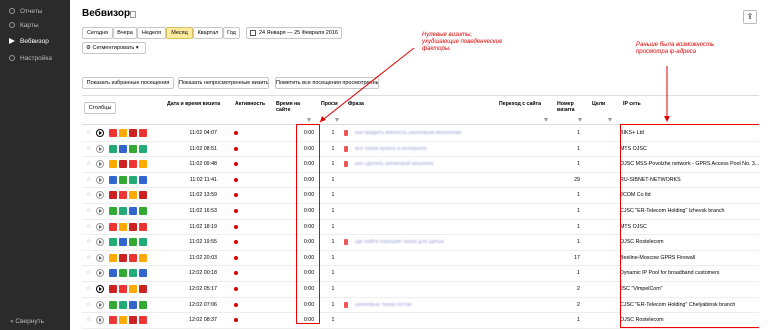 This screenshot has height=330, width=770. What do you see at coordinates (128, 83) in the screenshot?
I see `show-favorites-button: Показать избранные посещения` at bounding box center [128, 83].